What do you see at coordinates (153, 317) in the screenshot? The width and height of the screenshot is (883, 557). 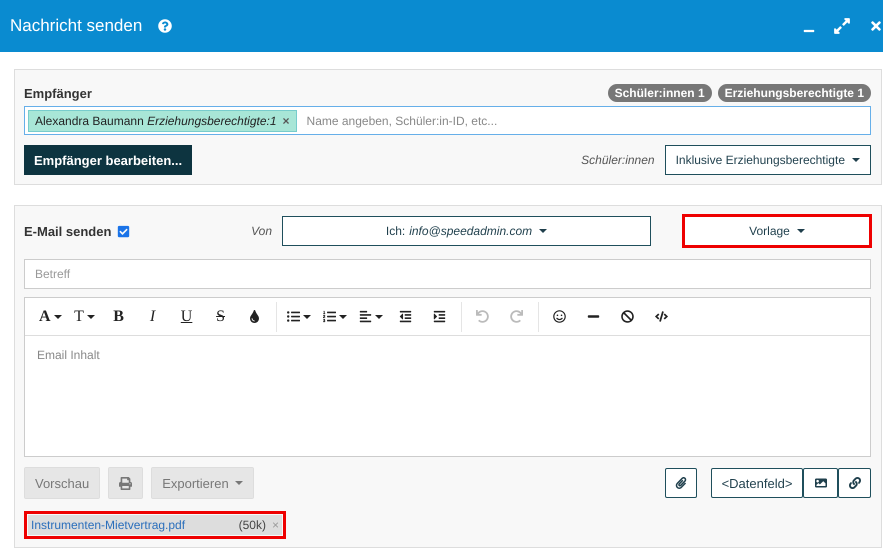 I see `italic-button: I` at bounding box center [153, 317].